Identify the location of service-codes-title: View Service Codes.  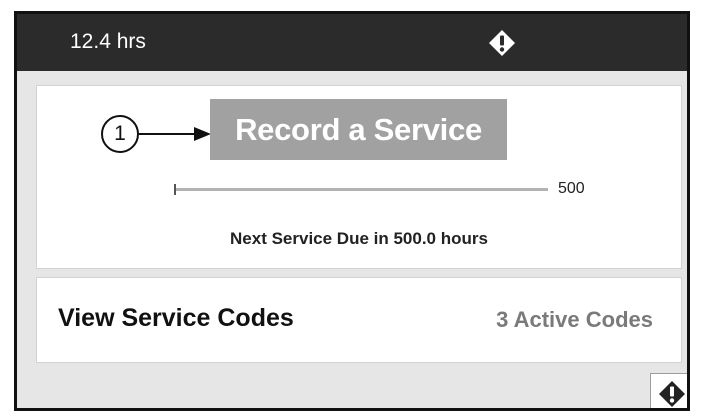
(176, 318).